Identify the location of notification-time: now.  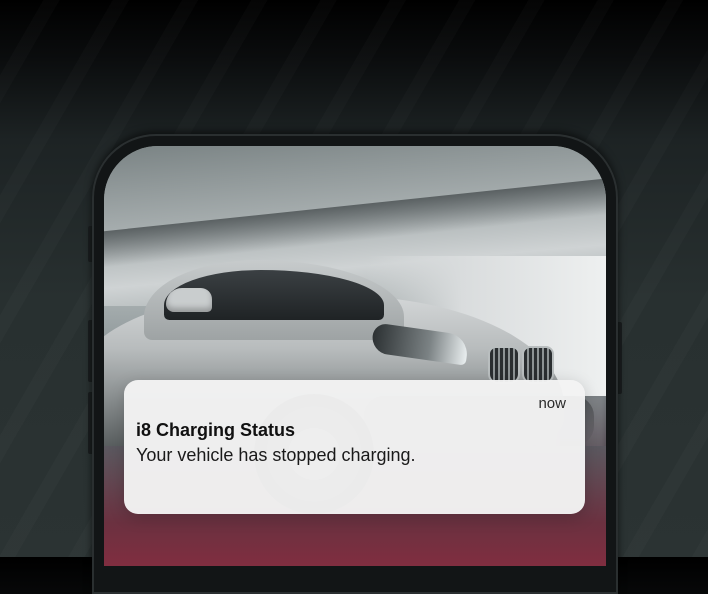
(552, 403).